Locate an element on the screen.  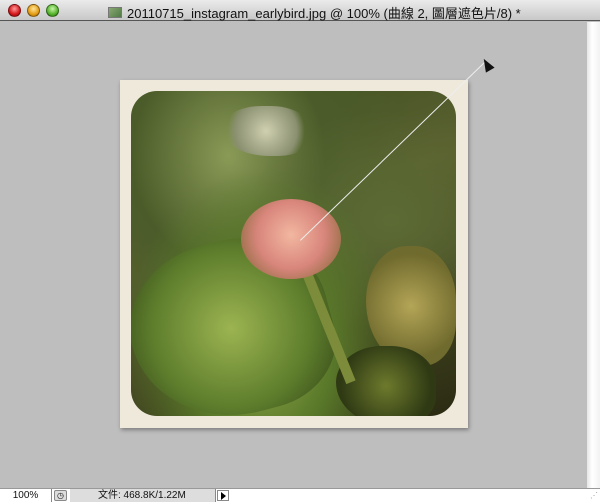
timer-icon: ◷ is located at coordinates (60, 495).